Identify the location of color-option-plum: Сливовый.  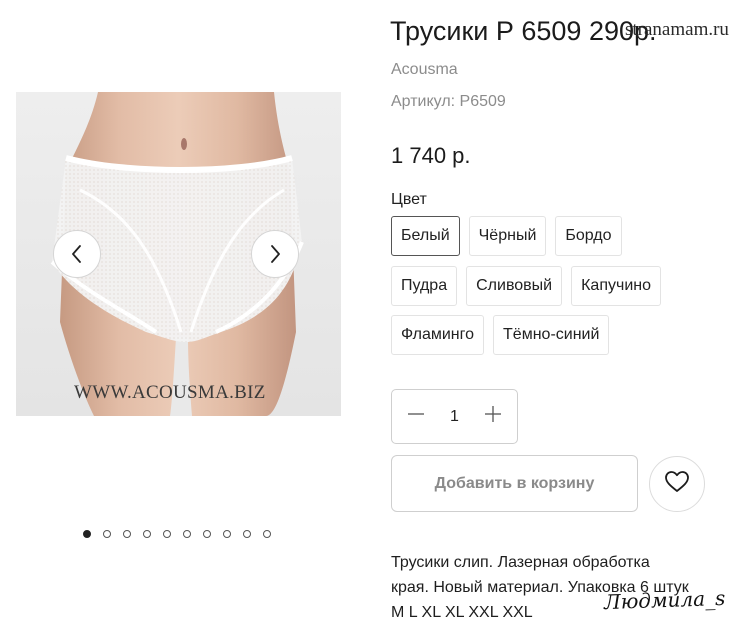
(514, 286).